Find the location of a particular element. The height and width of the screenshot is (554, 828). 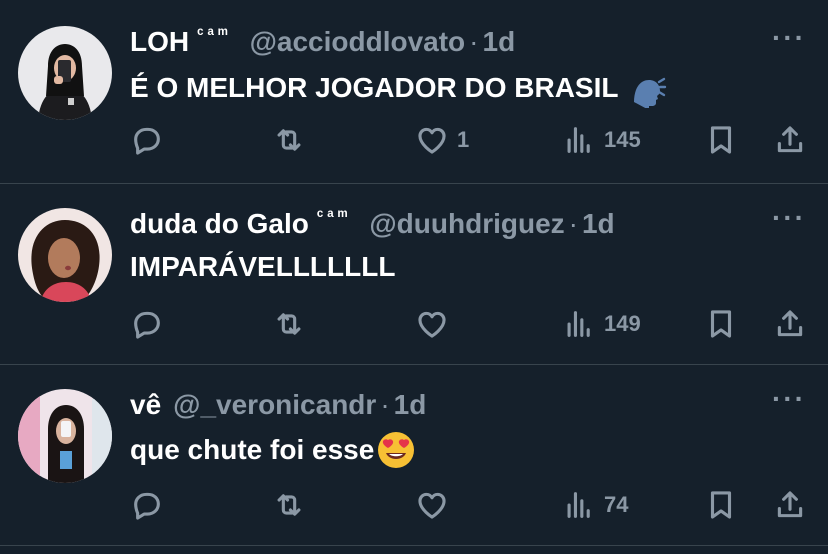

tweet-text: É O MELHOR JOGADOR DO BRASIL is located at coordinates (399, 88).